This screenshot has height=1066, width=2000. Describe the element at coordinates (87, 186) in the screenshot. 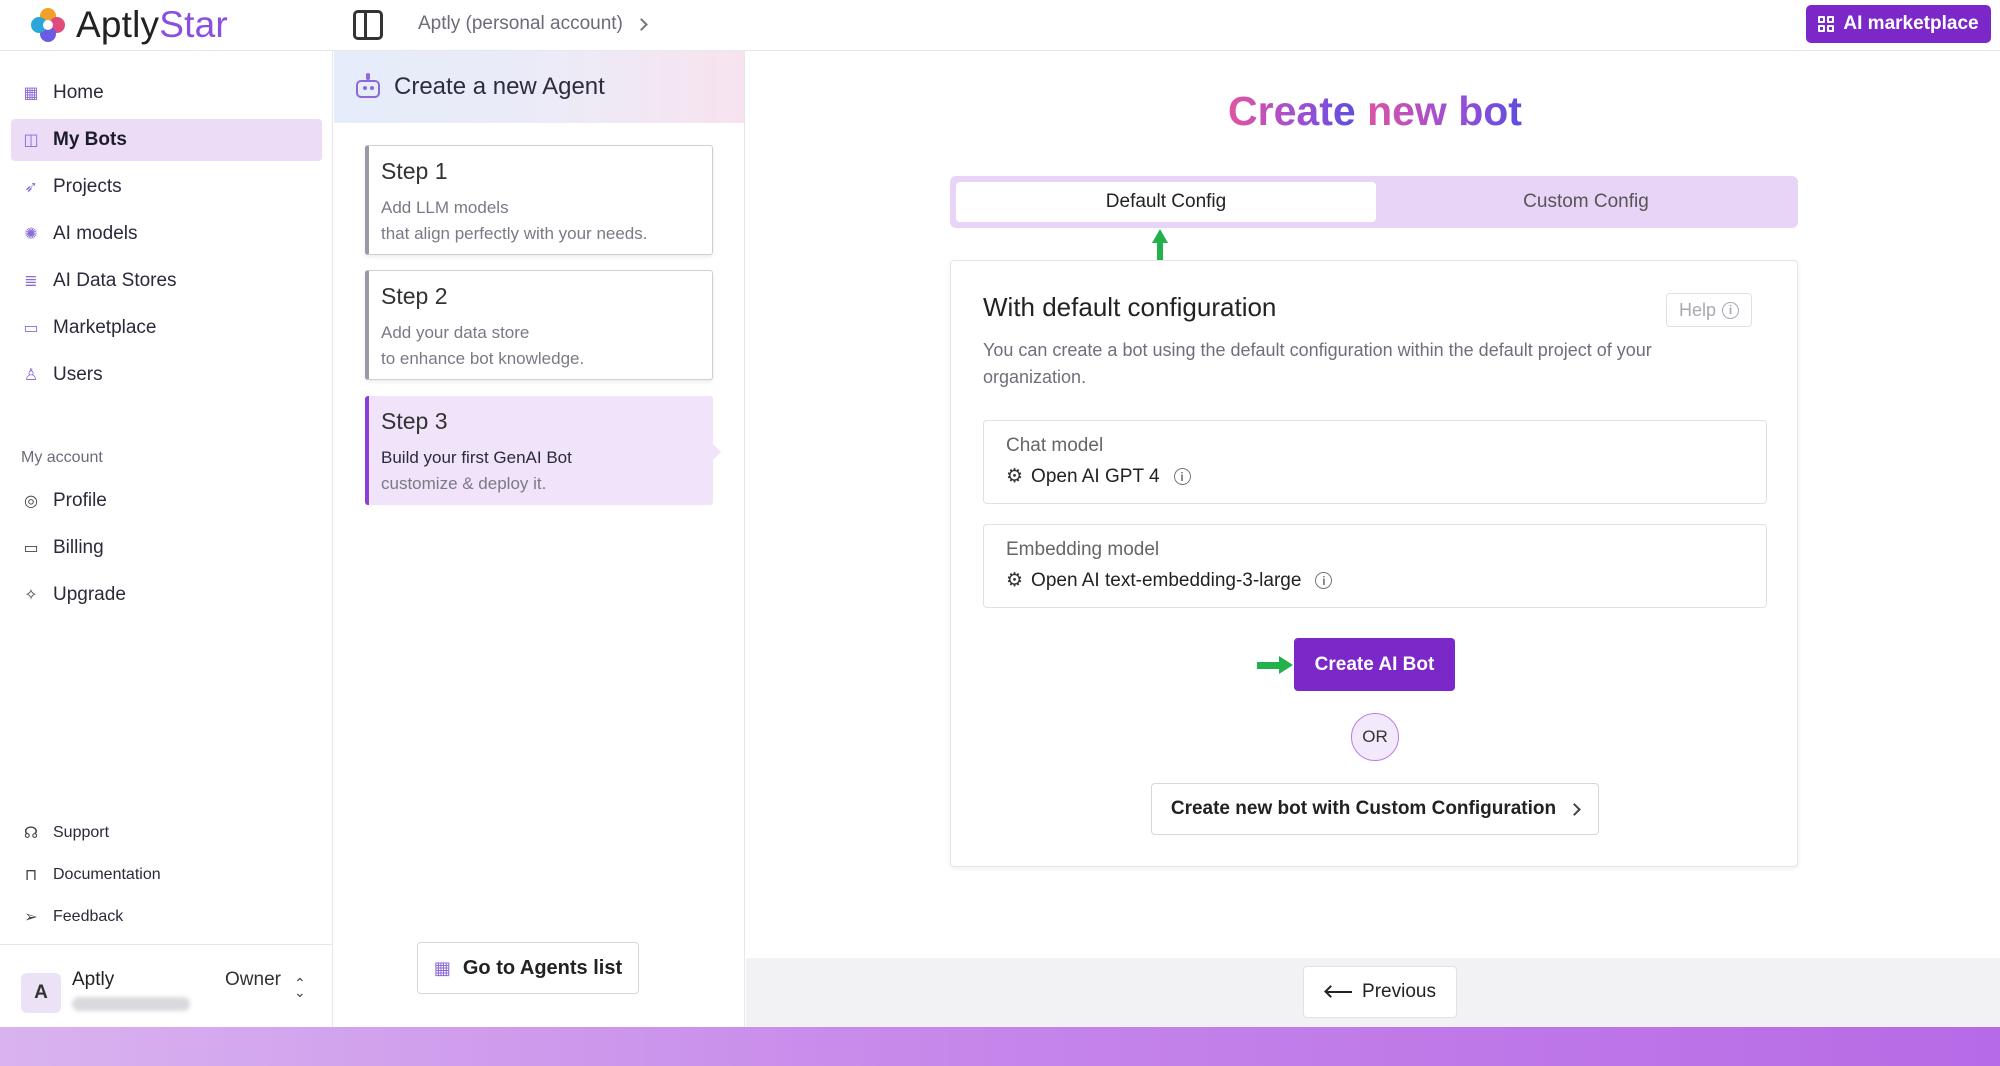

I see `sidebar-item-label: Projects` at that location.